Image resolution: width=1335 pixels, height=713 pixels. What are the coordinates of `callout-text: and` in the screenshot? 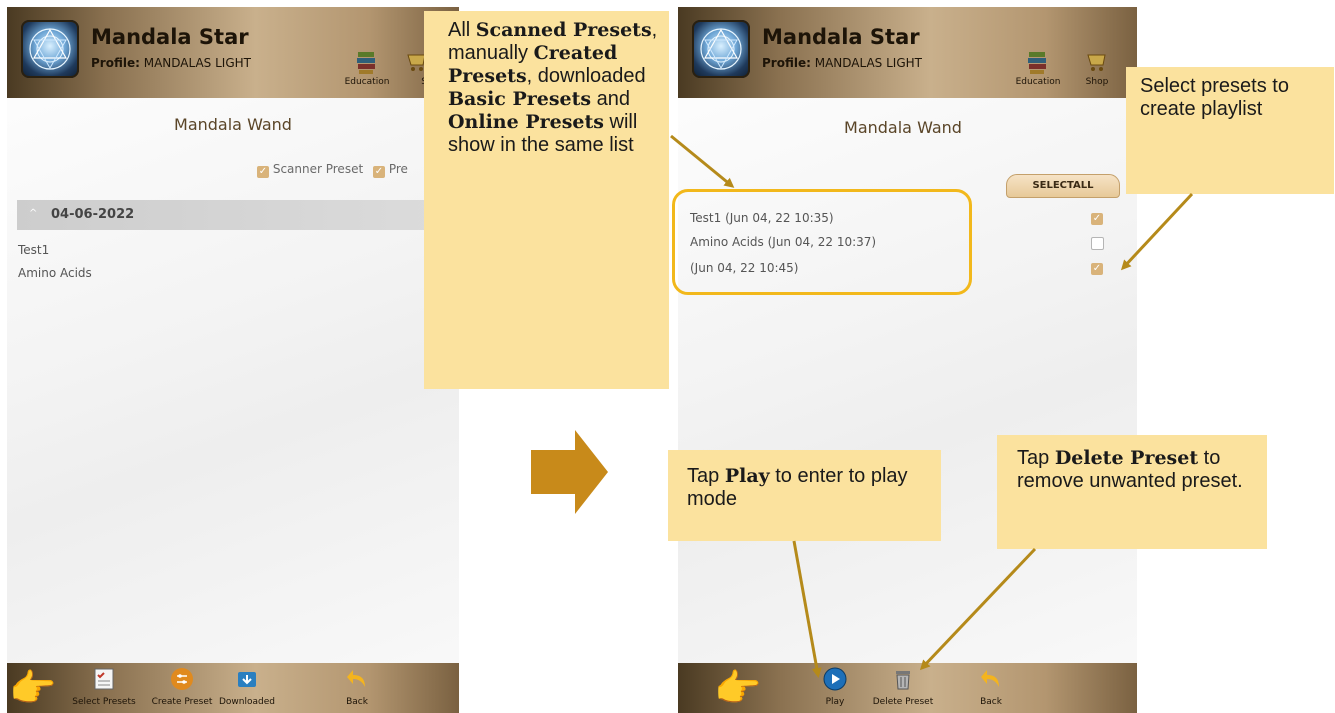 It's located at (611, 99).